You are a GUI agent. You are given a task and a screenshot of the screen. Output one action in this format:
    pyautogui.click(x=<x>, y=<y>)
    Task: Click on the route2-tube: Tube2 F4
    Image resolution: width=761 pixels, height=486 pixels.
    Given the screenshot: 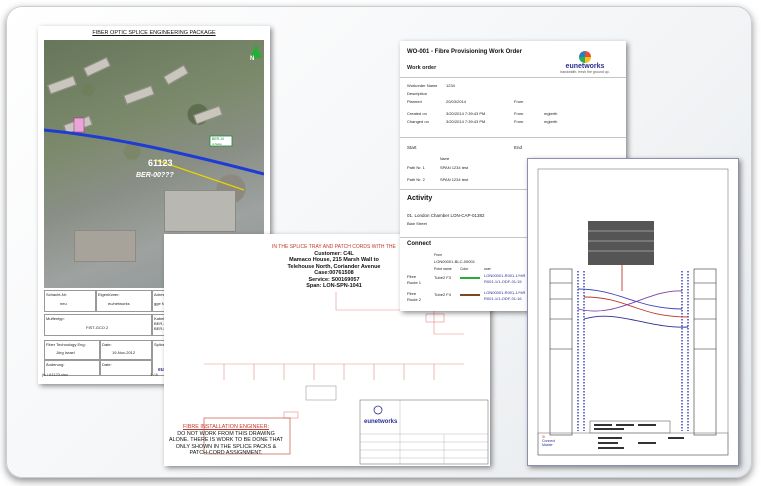 What is the action you would take?
    pyautogui.click(x=442, y=294)
    